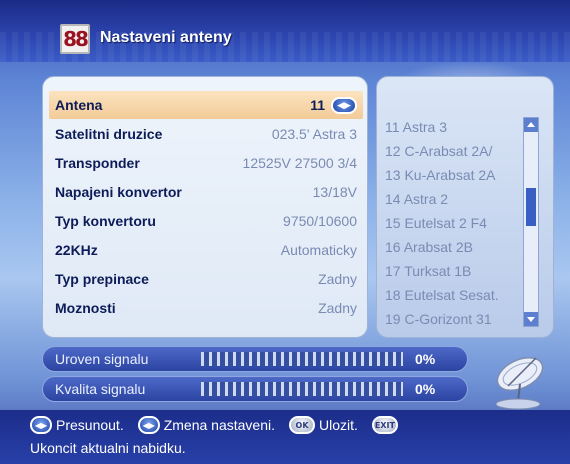 Image resolution: width=570 pixels, height=464 pixels. I want to click on setting-value: Automaticky, so click(318, 250).